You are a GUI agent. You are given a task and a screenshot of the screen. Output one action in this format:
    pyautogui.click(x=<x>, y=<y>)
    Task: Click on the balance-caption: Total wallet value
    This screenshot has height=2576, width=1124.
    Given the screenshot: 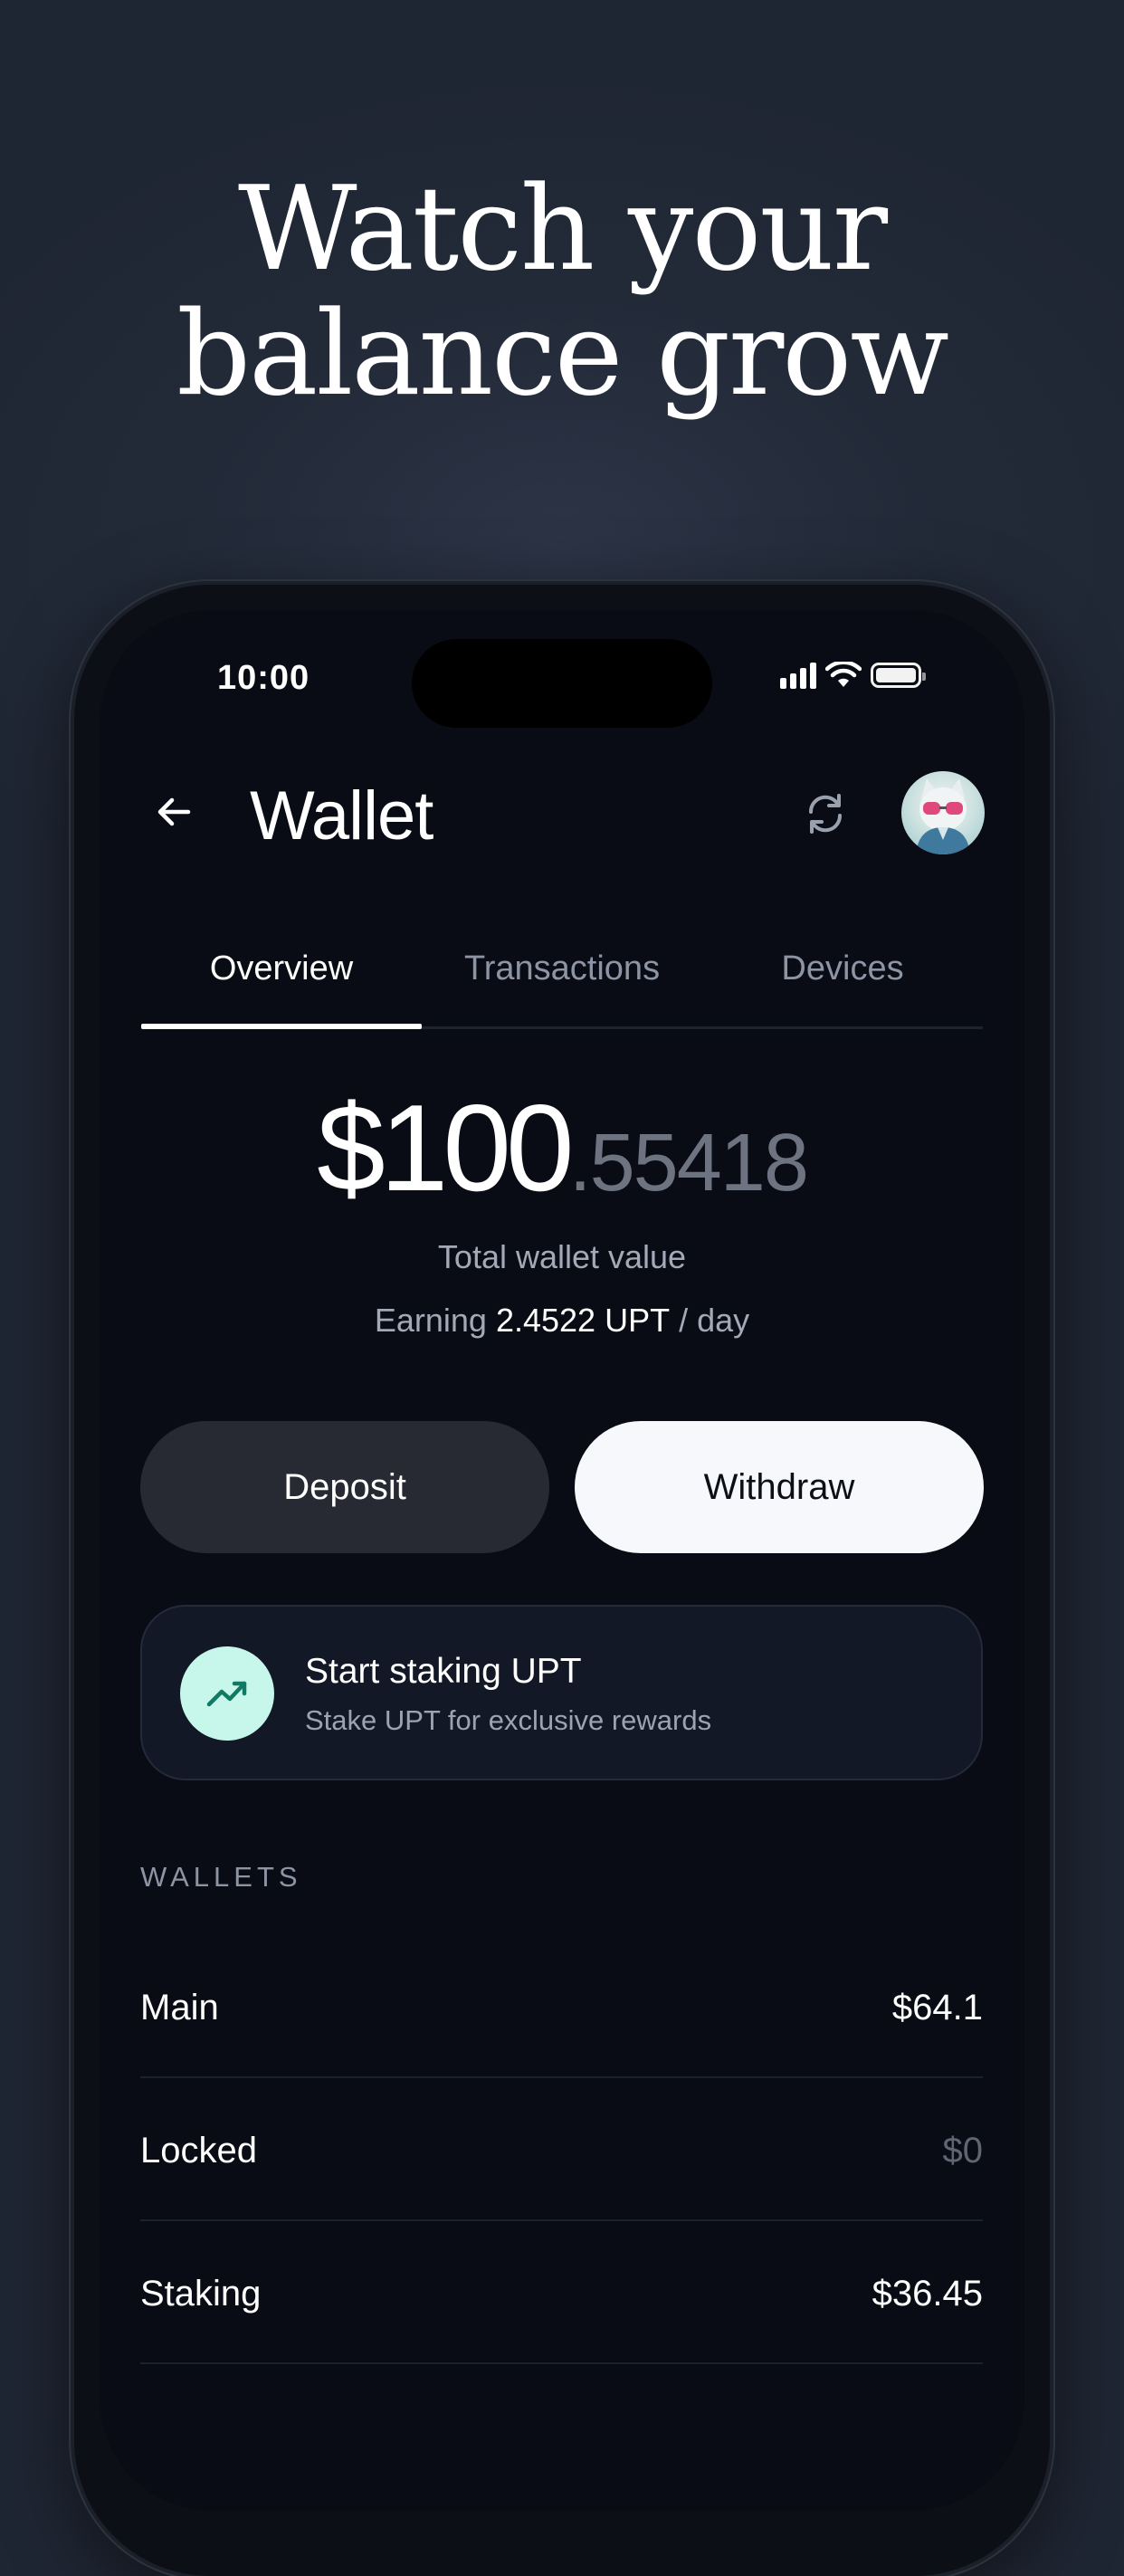 What is the action you would take?
    pyautogui.click(x=562, y=1256)
    